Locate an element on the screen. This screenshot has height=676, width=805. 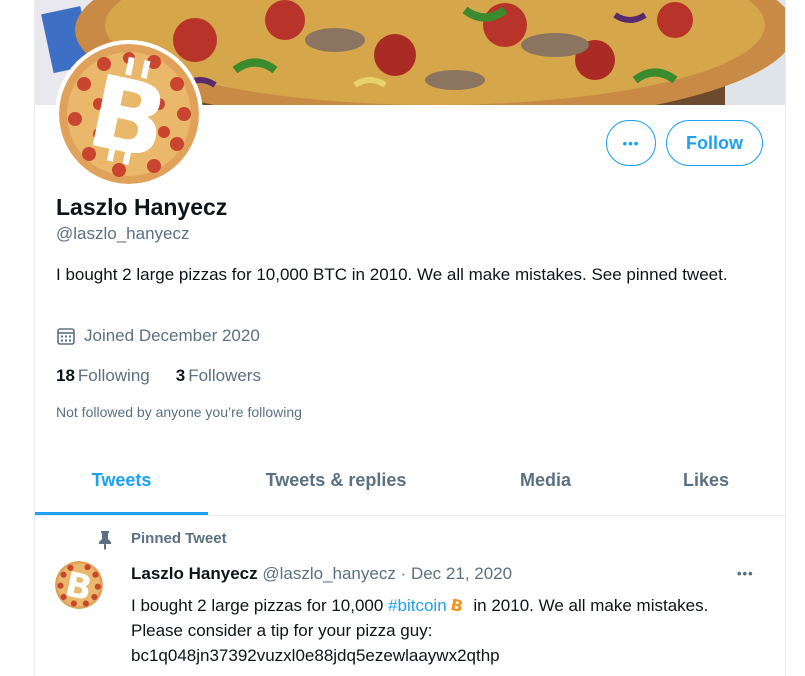
profile-tabs: Tweets Tweets & replies Media Likes is located at coordinates (410, 481).